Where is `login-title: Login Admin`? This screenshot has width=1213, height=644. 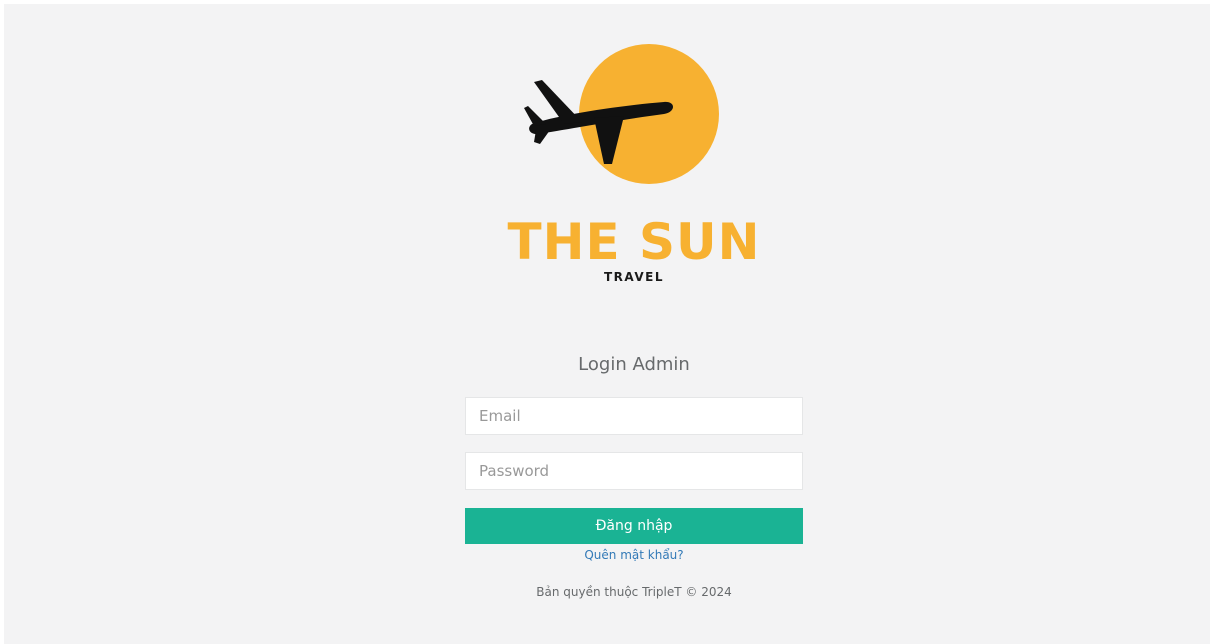
login-title: Login Admin is located at coordinates (634, 364).